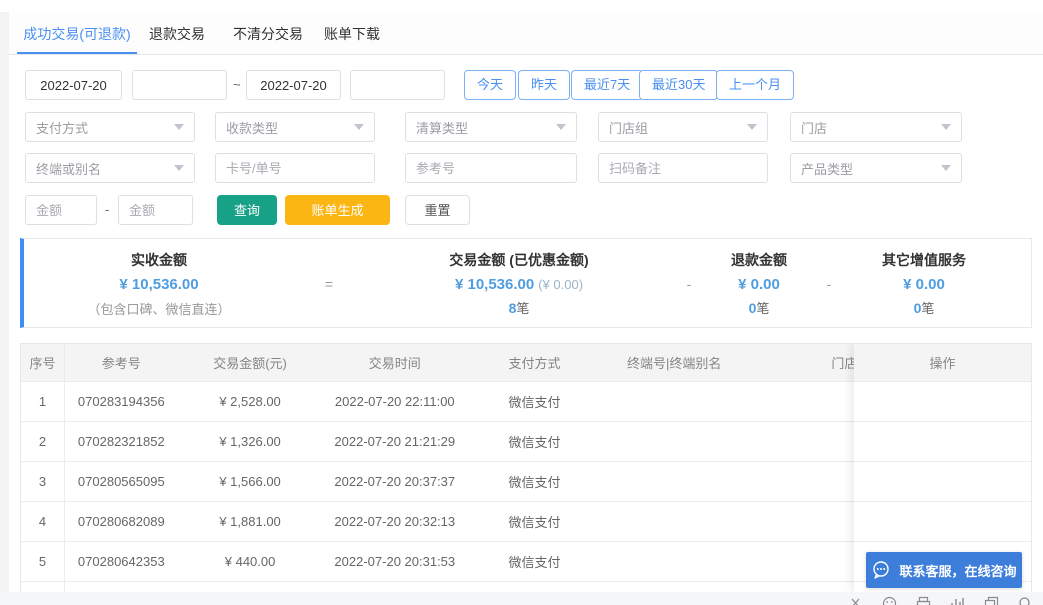 This screenshot has width=1043, height=605. I want to click on cell-index: 6, so click(43, 587).